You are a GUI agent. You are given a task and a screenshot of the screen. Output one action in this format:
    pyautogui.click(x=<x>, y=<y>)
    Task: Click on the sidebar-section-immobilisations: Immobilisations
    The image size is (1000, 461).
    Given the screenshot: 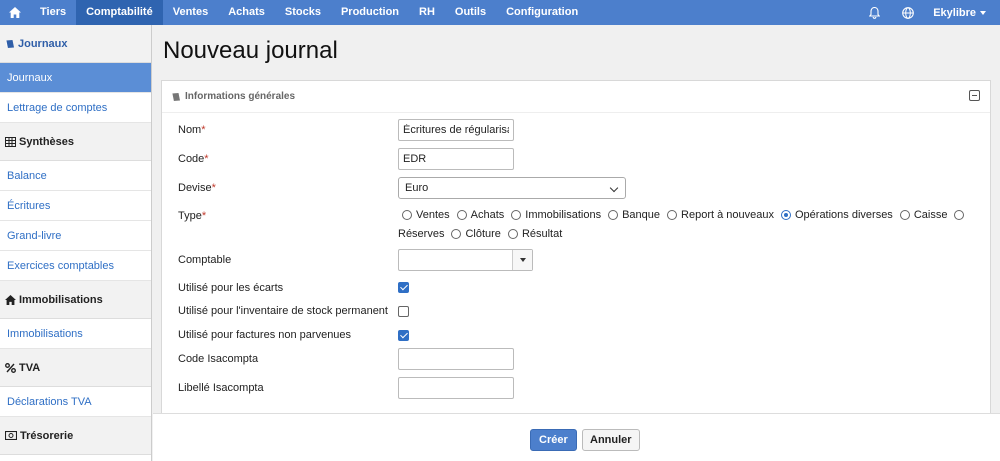 What is the action you would take?
    pyautogui.click(x=75, y=300)
    